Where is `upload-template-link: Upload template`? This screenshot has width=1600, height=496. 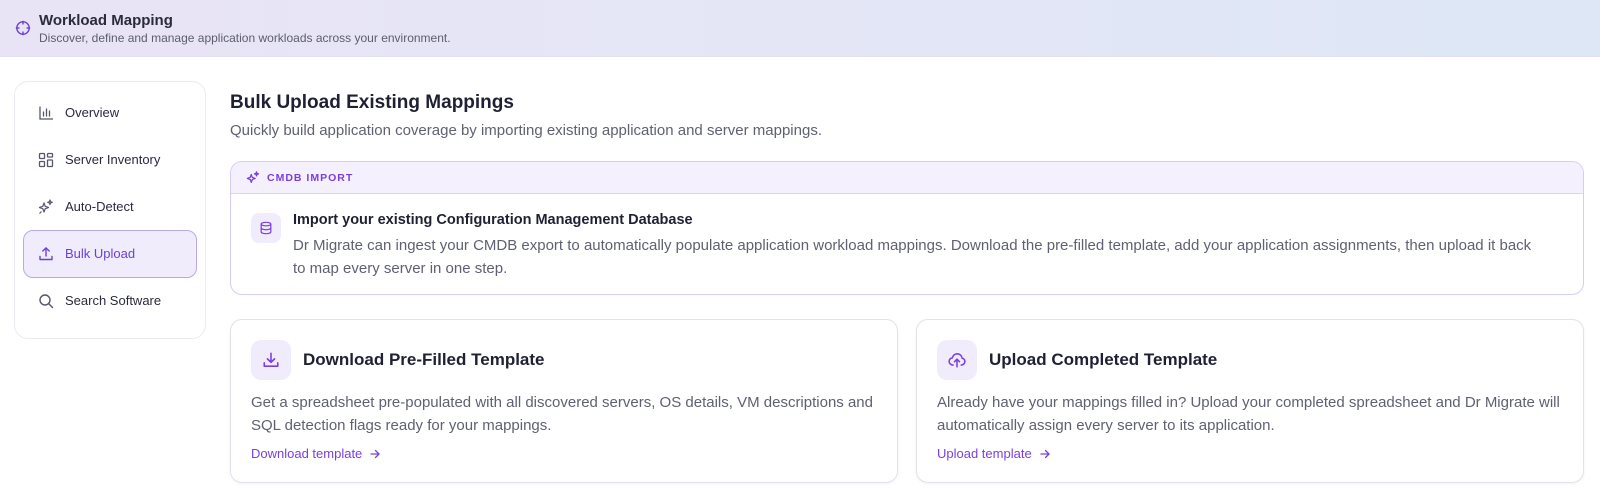
upload-template-link: Upload template is located at coordinates (994, 453).